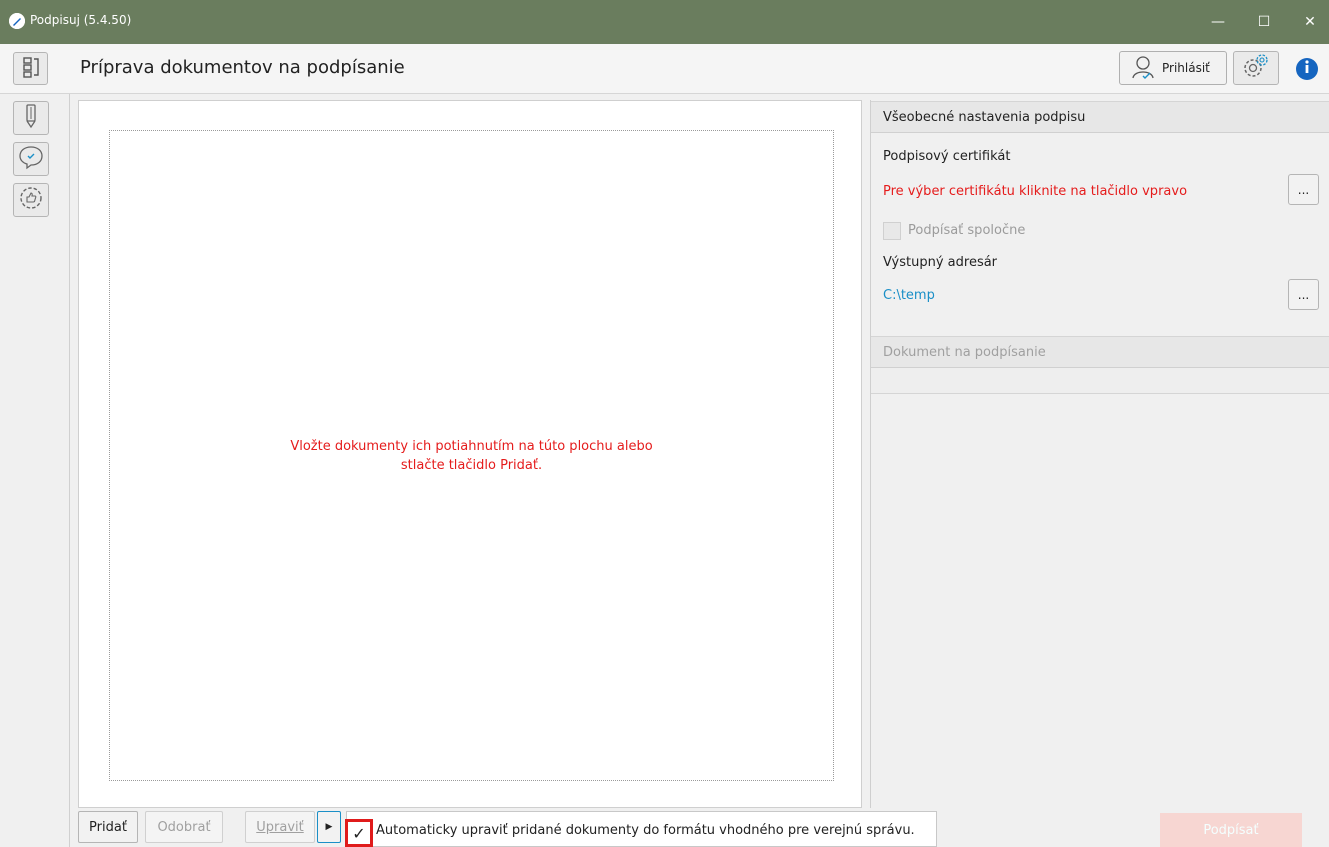 The width and height of the screenshot is (1329, 847). What do you see at coordinates (1231, 830) in the screenshot?
I see `sign-button: Podpísať` at bounding box center [1231, 830].